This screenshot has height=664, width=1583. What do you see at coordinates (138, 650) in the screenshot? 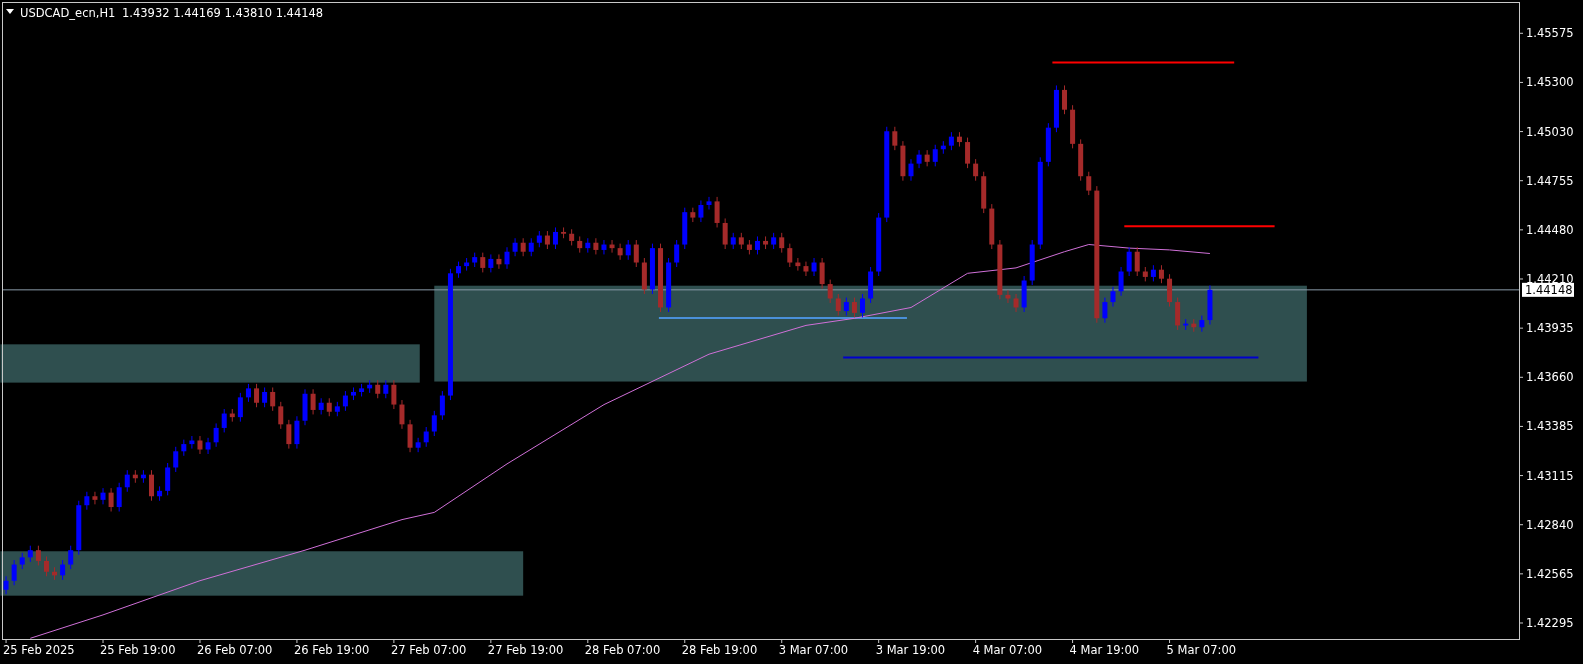
I see `time-axis-label: 25 Feb 19:00` at bounding box center [138, 650].